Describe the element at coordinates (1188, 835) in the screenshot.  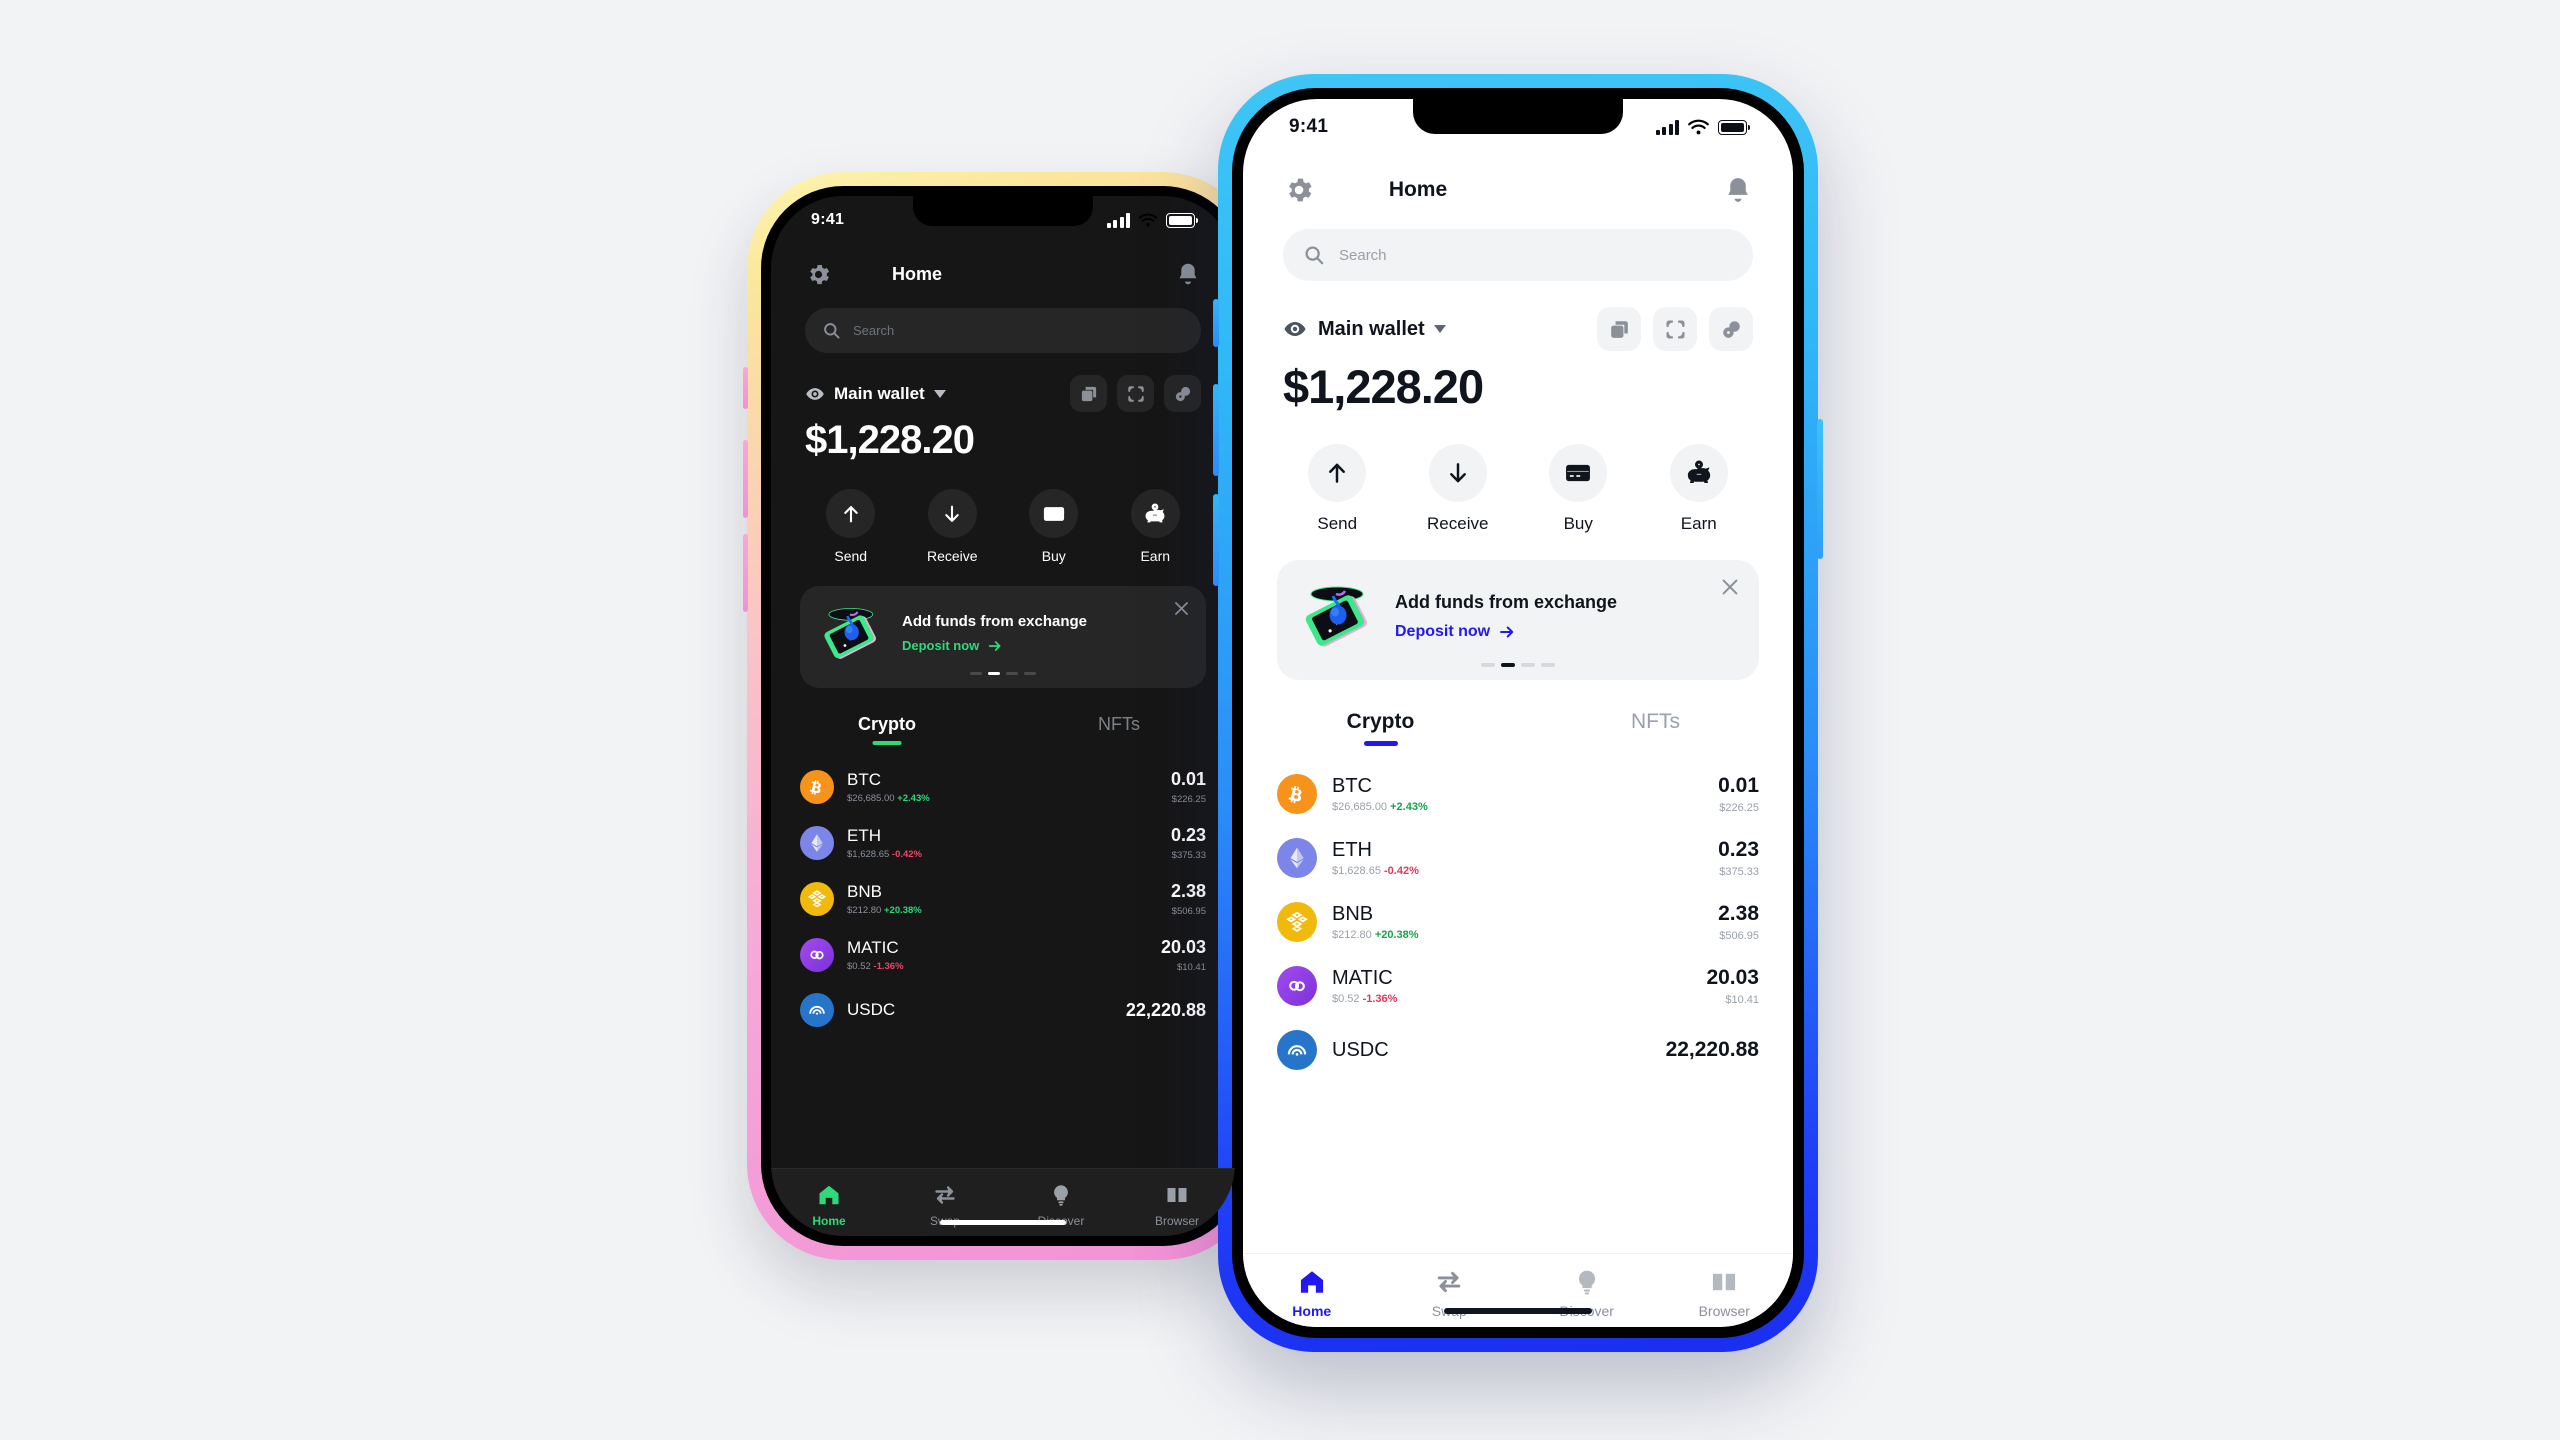
I see `token-amount: 0.23` at that location.